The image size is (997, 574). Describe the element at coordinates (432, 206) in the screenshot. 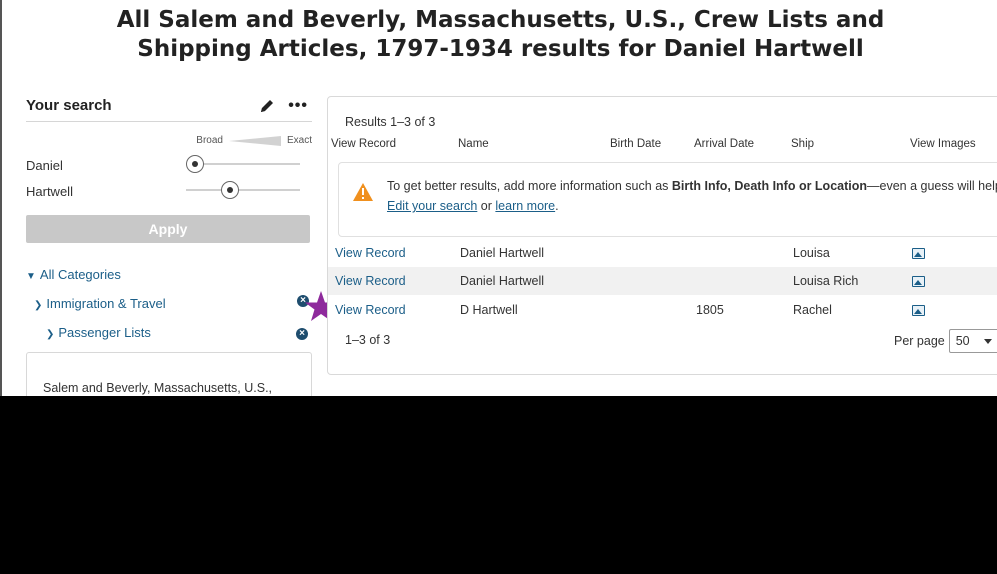

I see `edit-your-search-link: Edit your search` at that location.